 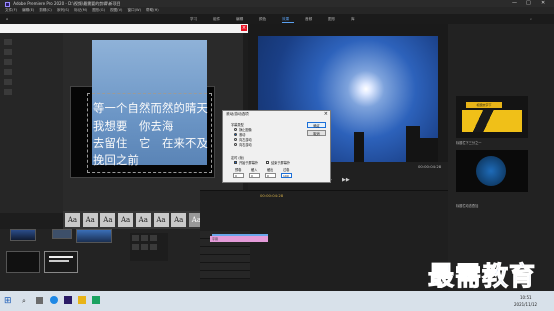 I want to click on option-crawl-left-radio, so click(x=235, y=139).